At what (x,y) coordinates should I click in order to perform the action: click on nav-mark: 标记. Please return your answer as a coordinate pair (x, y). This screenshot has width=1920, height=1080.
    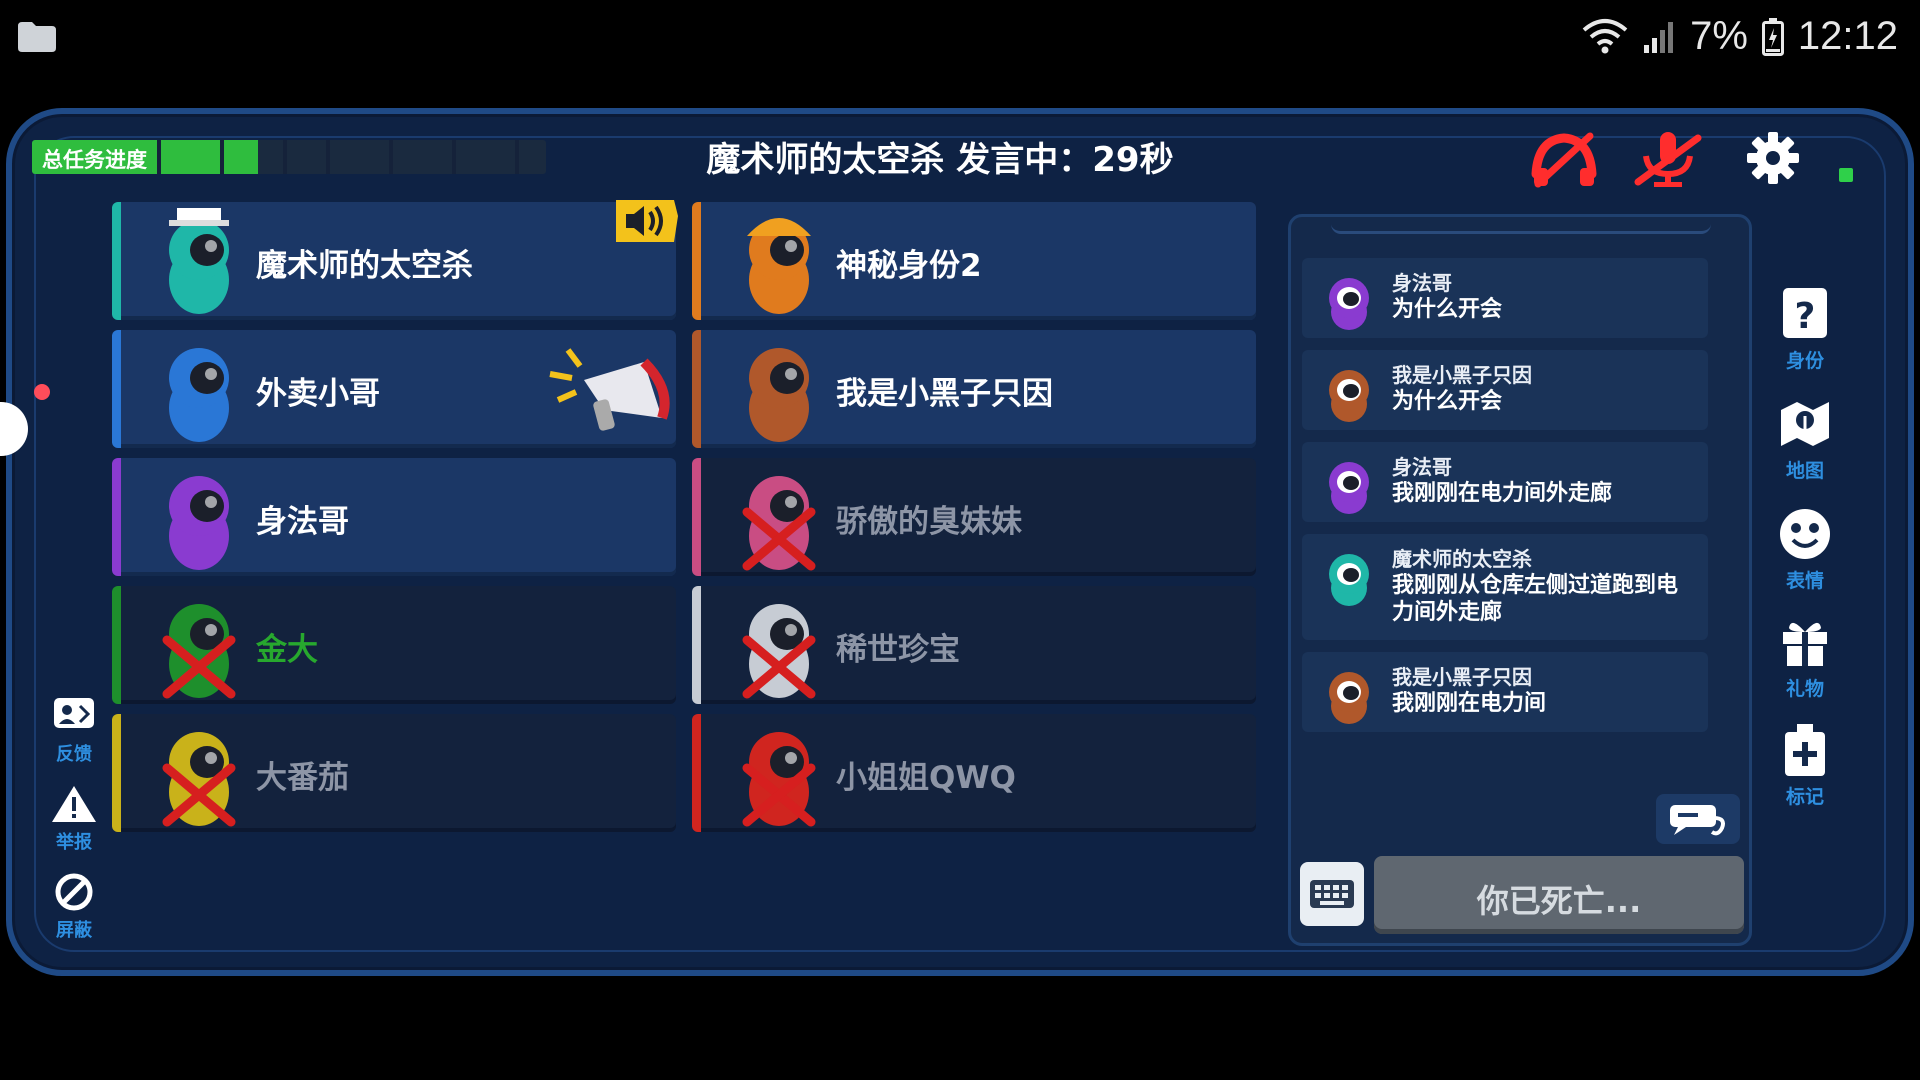
    Looking at the image, I should click on (1805, 765).